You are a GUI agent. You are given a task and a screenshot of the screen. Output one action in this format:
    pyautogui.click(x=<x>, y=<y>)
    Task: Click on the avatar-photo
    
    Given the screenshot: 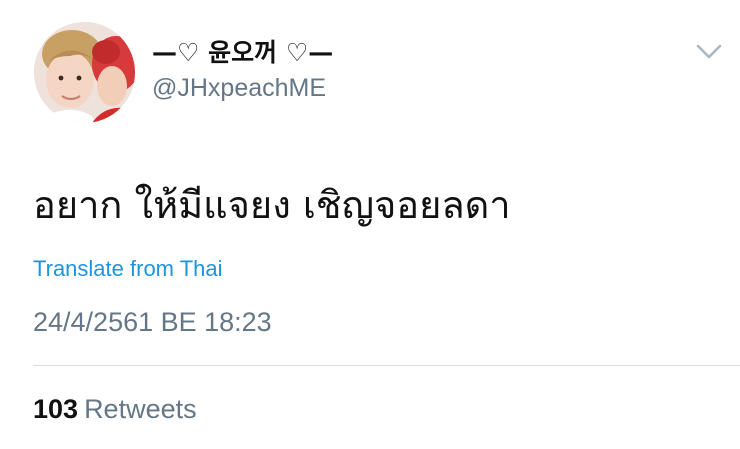 What is the action you would take?
    pyautogui.click(x=84, y=72)
    